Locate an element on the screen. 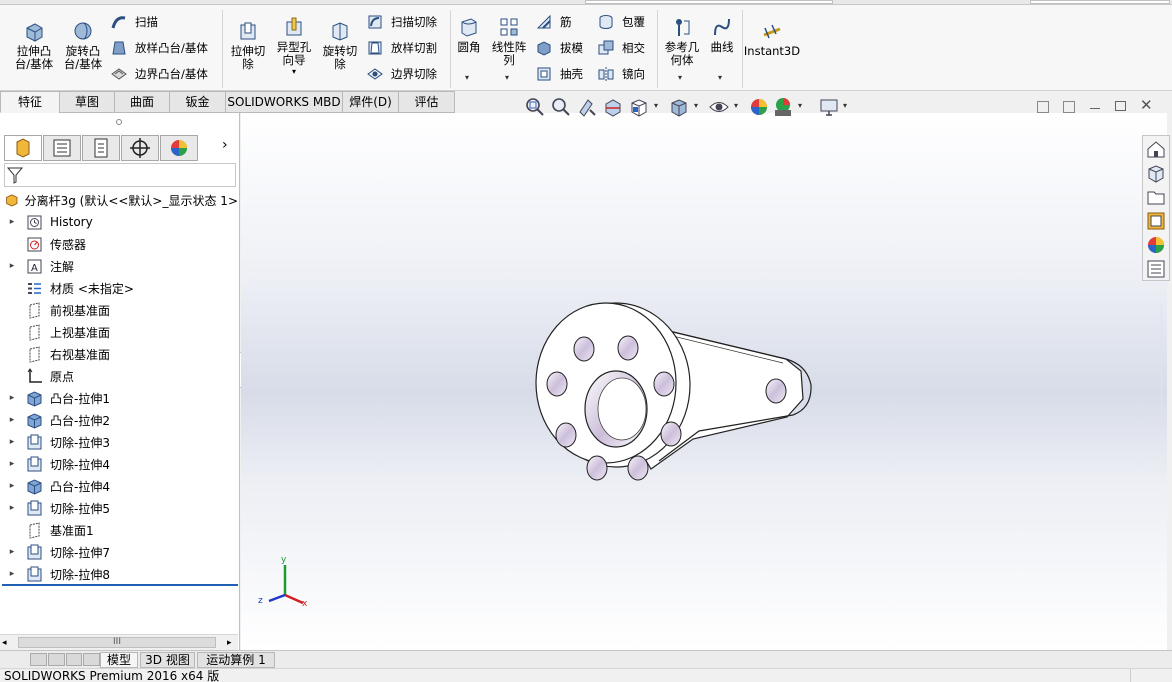  revolved-cut-button: 旋转切 除 is located at coordinates (340, 45).